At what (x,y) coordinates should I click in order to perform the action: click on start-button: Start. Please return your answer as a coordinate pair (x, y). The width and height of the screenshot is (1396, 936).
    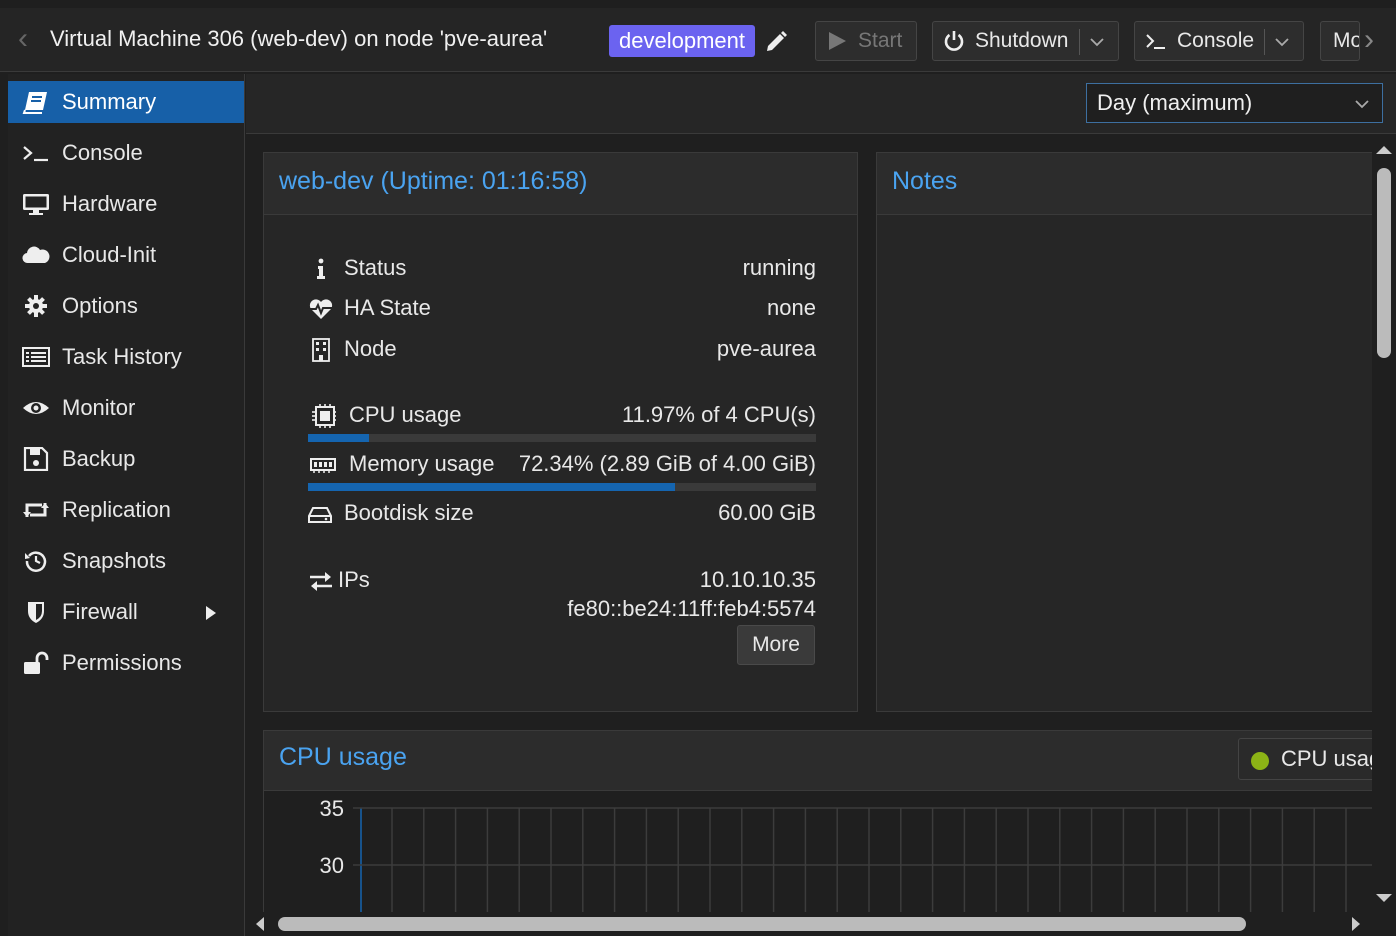
    Looking at the image, I should click on (866, 41).